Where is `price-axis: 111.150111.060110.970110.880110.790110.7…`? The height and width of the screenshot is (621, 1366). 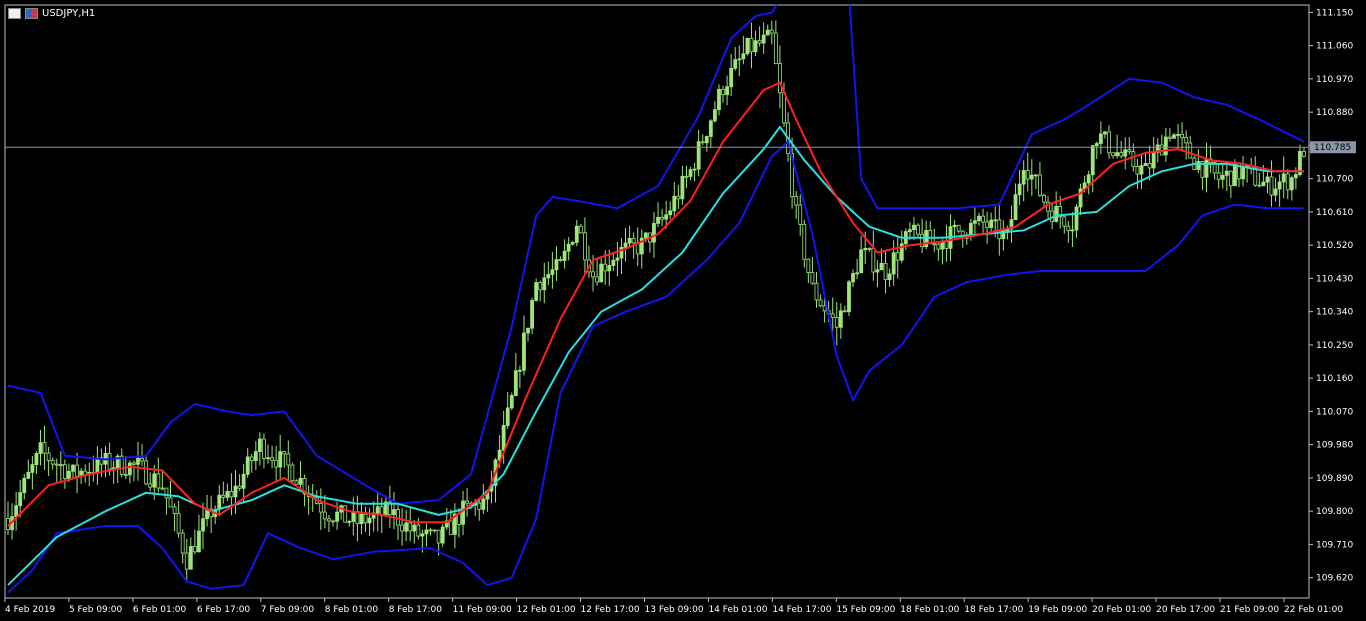 price-axis: 111.150111.060110.970110.880110.790110.7… is located at coordinates (1331, 296).